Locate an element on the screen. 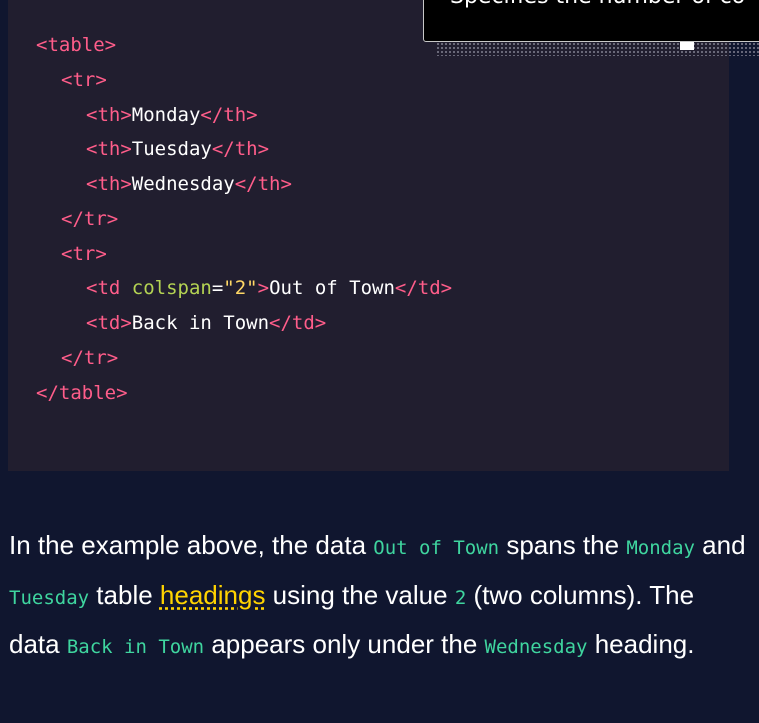 This screenshot has height=723, width=759. code-text: Out of Town is located at coordinates (332, 288).